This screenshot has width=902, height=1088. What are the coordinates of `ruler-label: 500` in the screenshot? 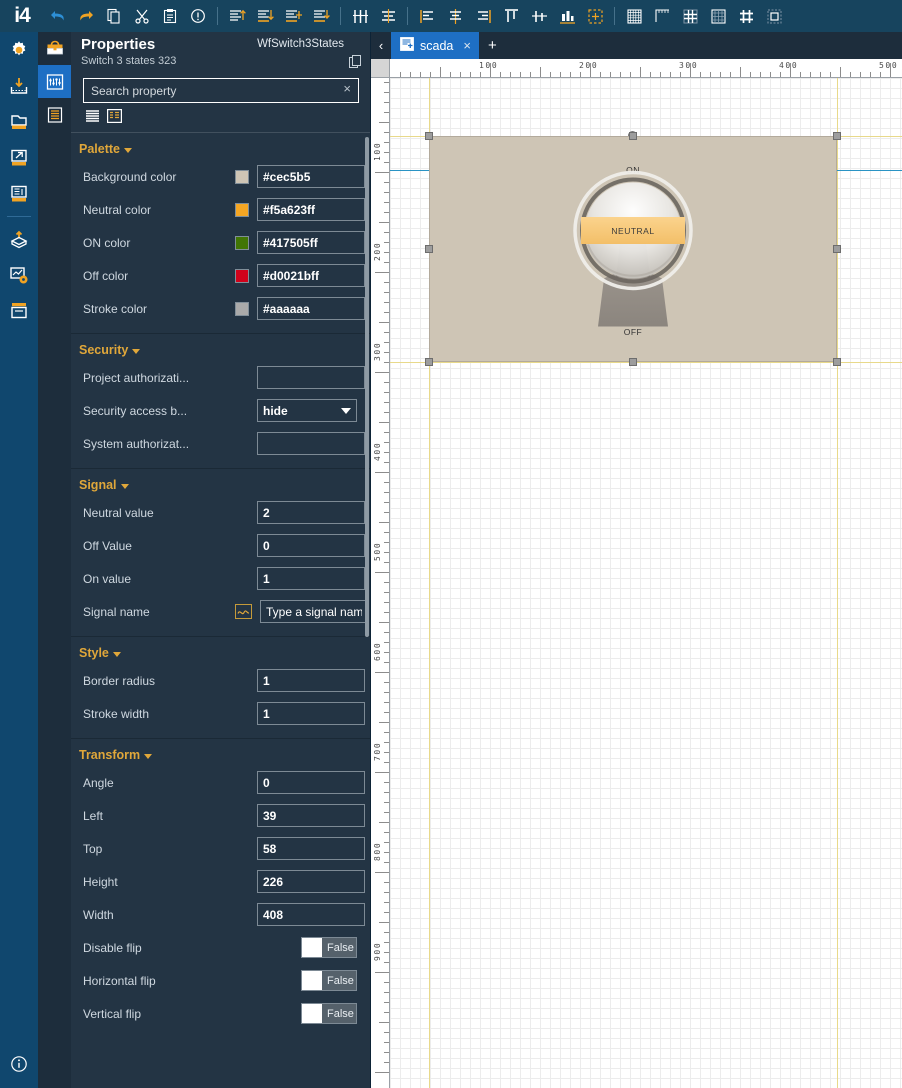 It's located at (377, 551).